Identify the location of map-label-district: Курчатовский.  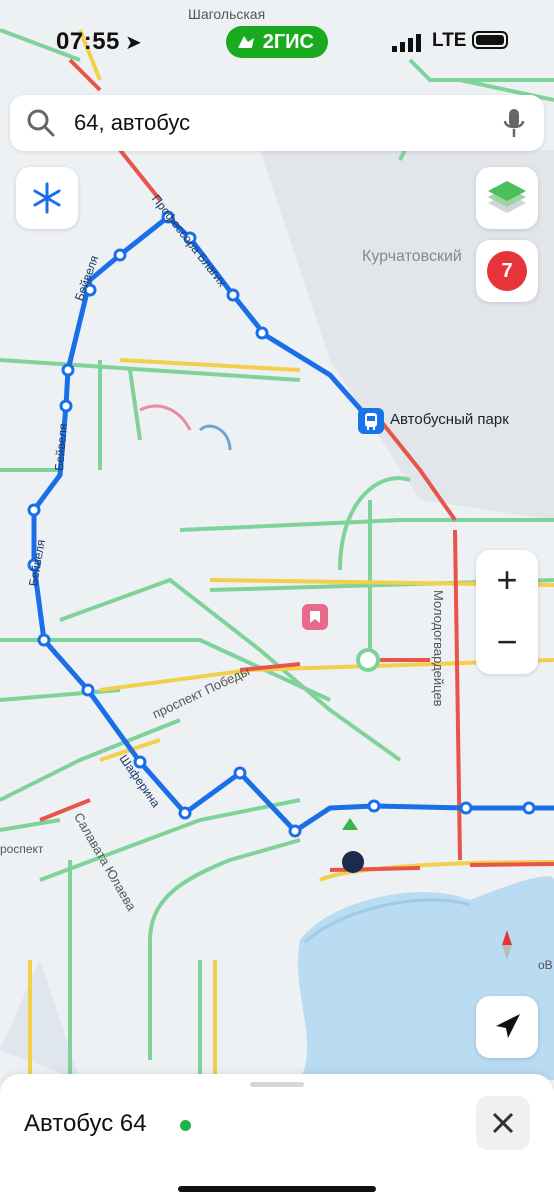
(412, 256).